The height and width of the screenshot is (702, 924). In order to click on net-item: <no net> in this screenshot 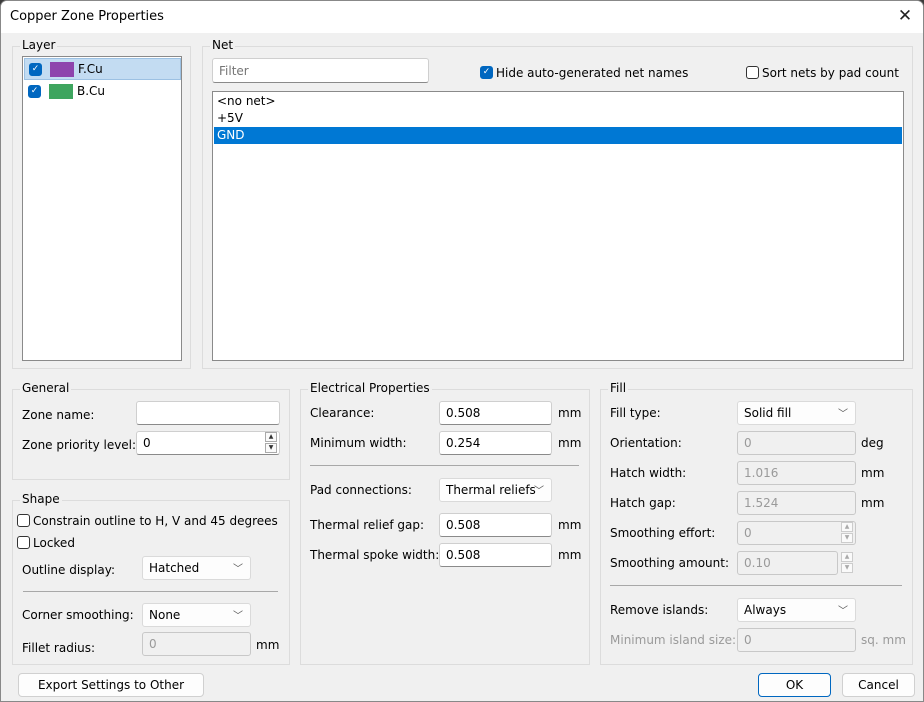, I will do `click(558, 101)`.